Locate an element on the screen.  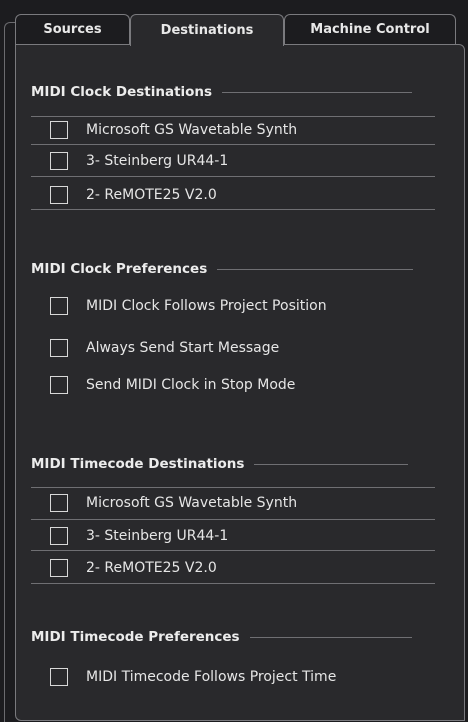
option-label: MIDI Clock Follows Project Position is located at coordinates (206, 306).